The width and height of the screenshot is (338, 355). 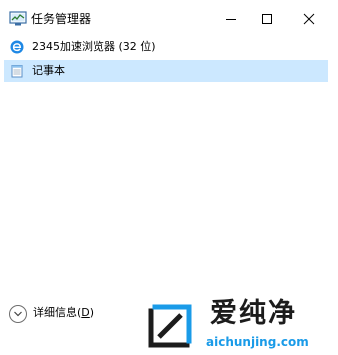 I want to click on details-link: 详细信息(D), so click(x=63, y=313).